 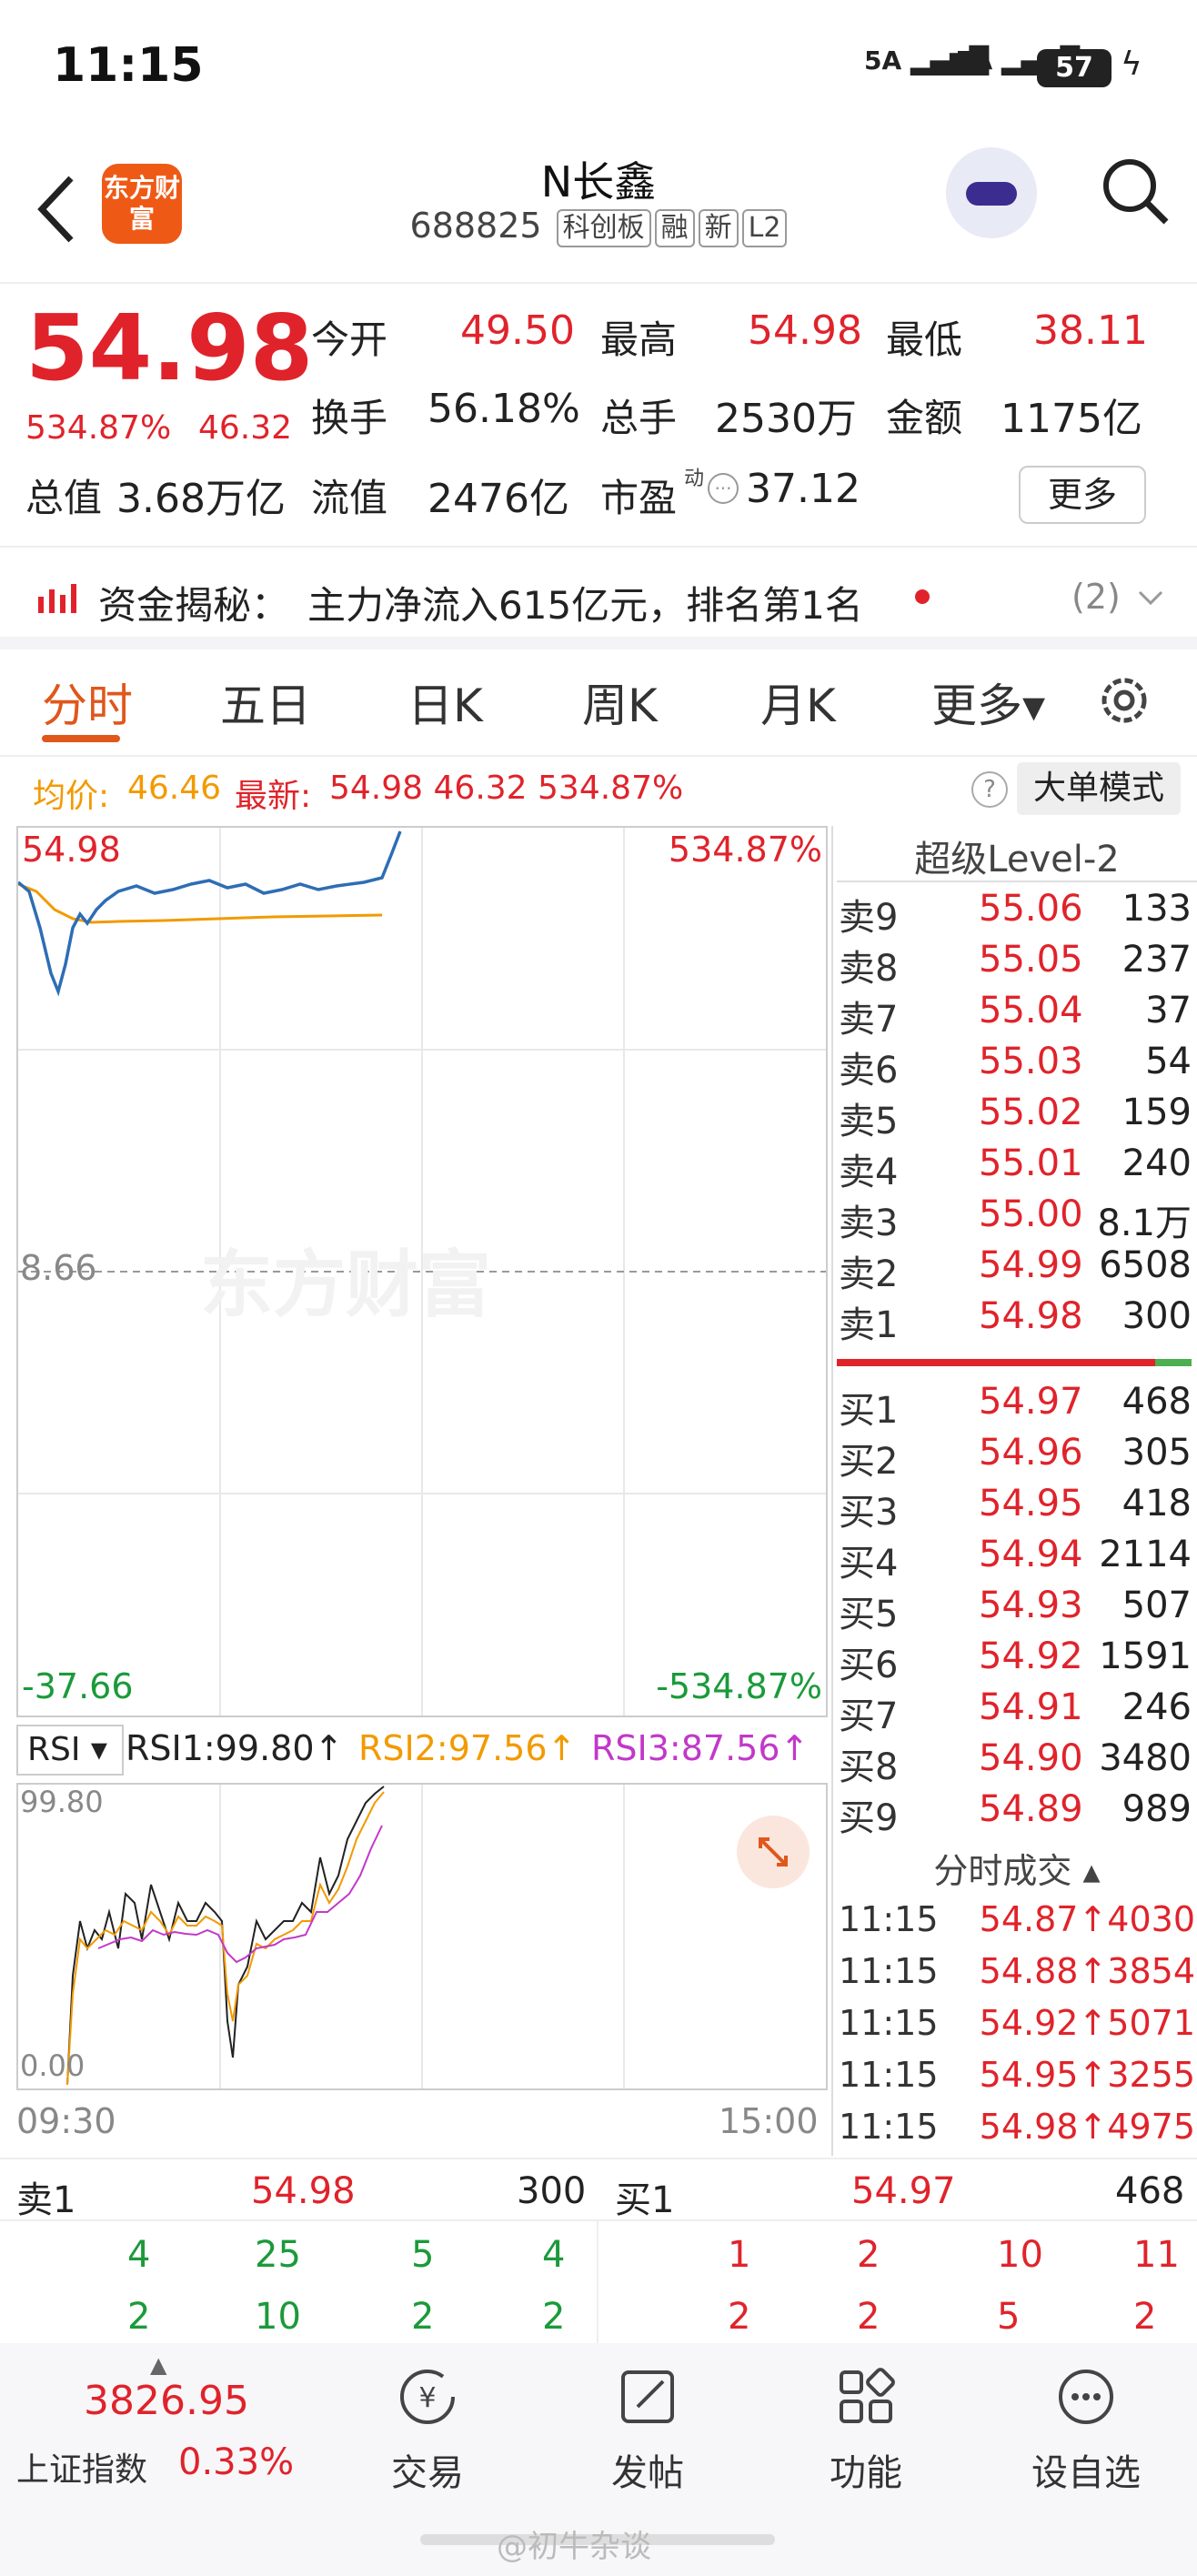 I want to click on level-price: 55.03, so click(x=1031, y=1061).